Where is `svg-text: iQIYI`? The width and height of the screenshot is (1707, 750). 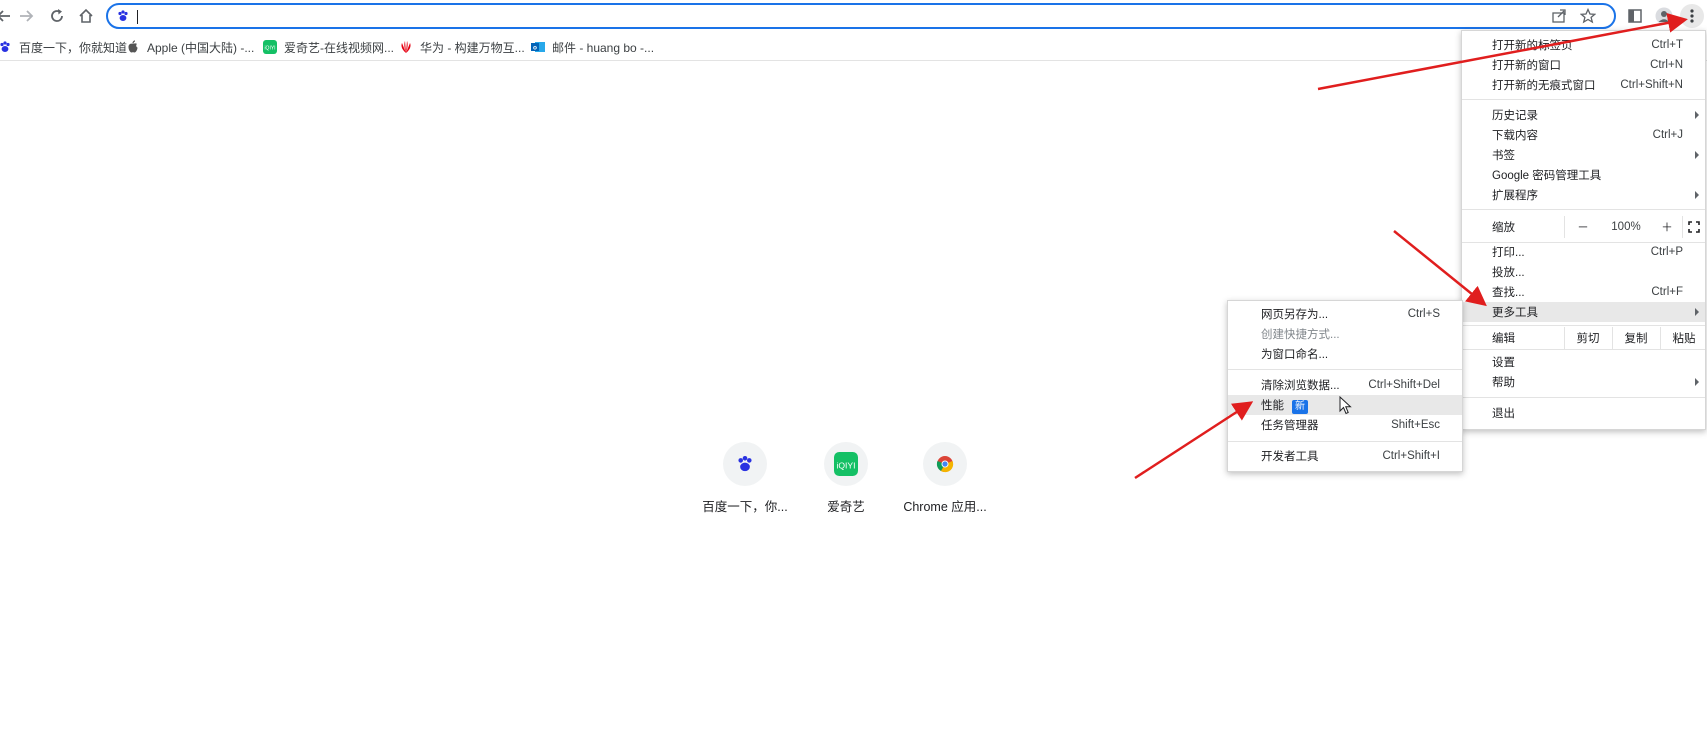
svg-text: iQIYI is located at coordinates (269, 49).